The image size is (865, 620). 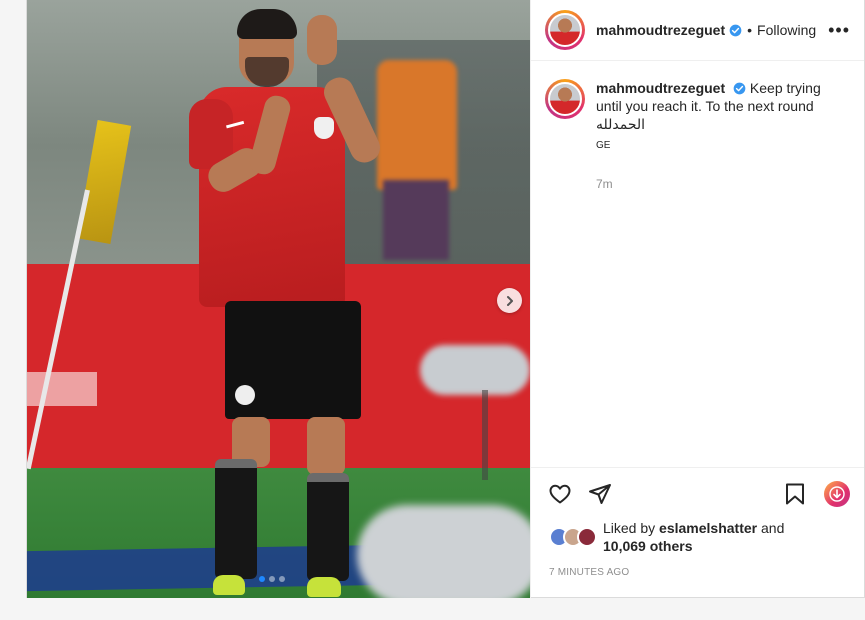 I want to click on following-button: Following, so click(x=786, y=30).